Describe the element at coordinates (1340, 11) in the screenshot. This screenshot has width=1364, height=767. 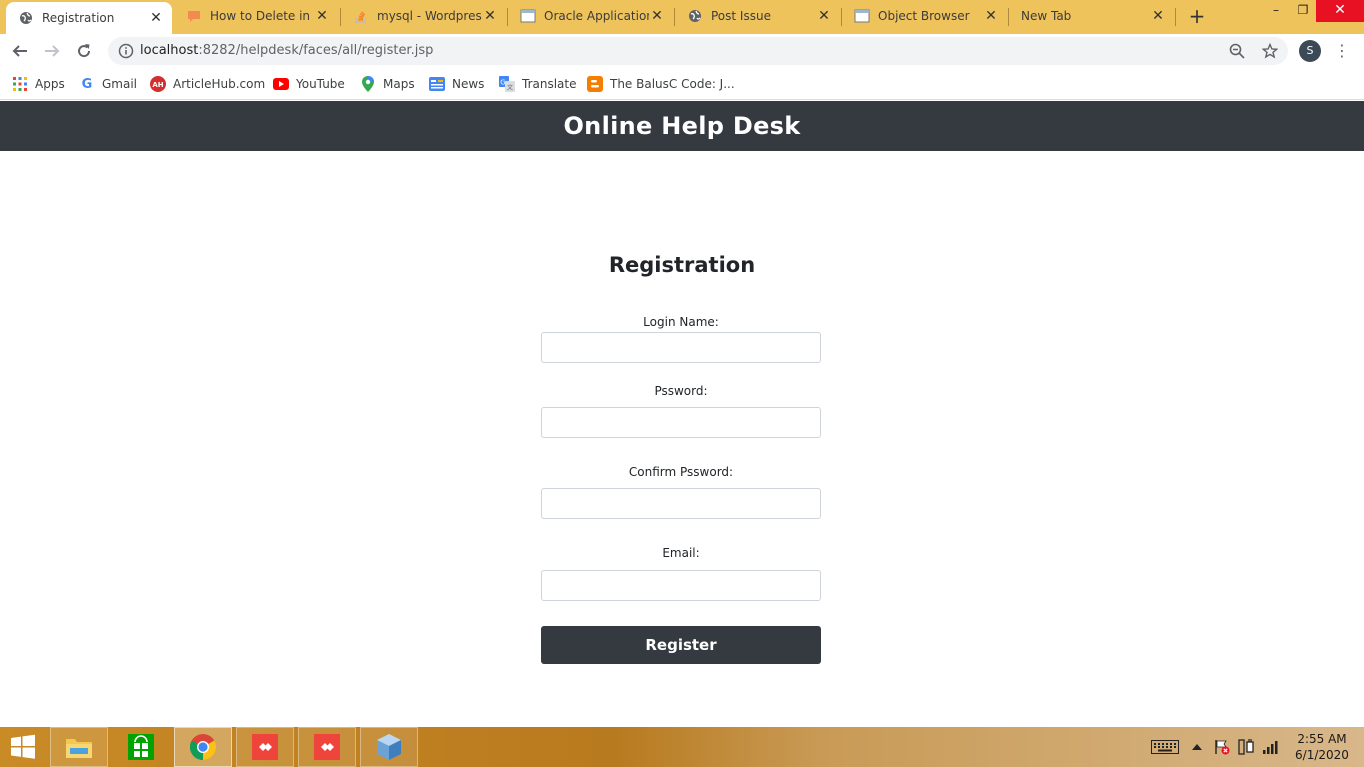
I see `window-close-button: ✕` at that location.